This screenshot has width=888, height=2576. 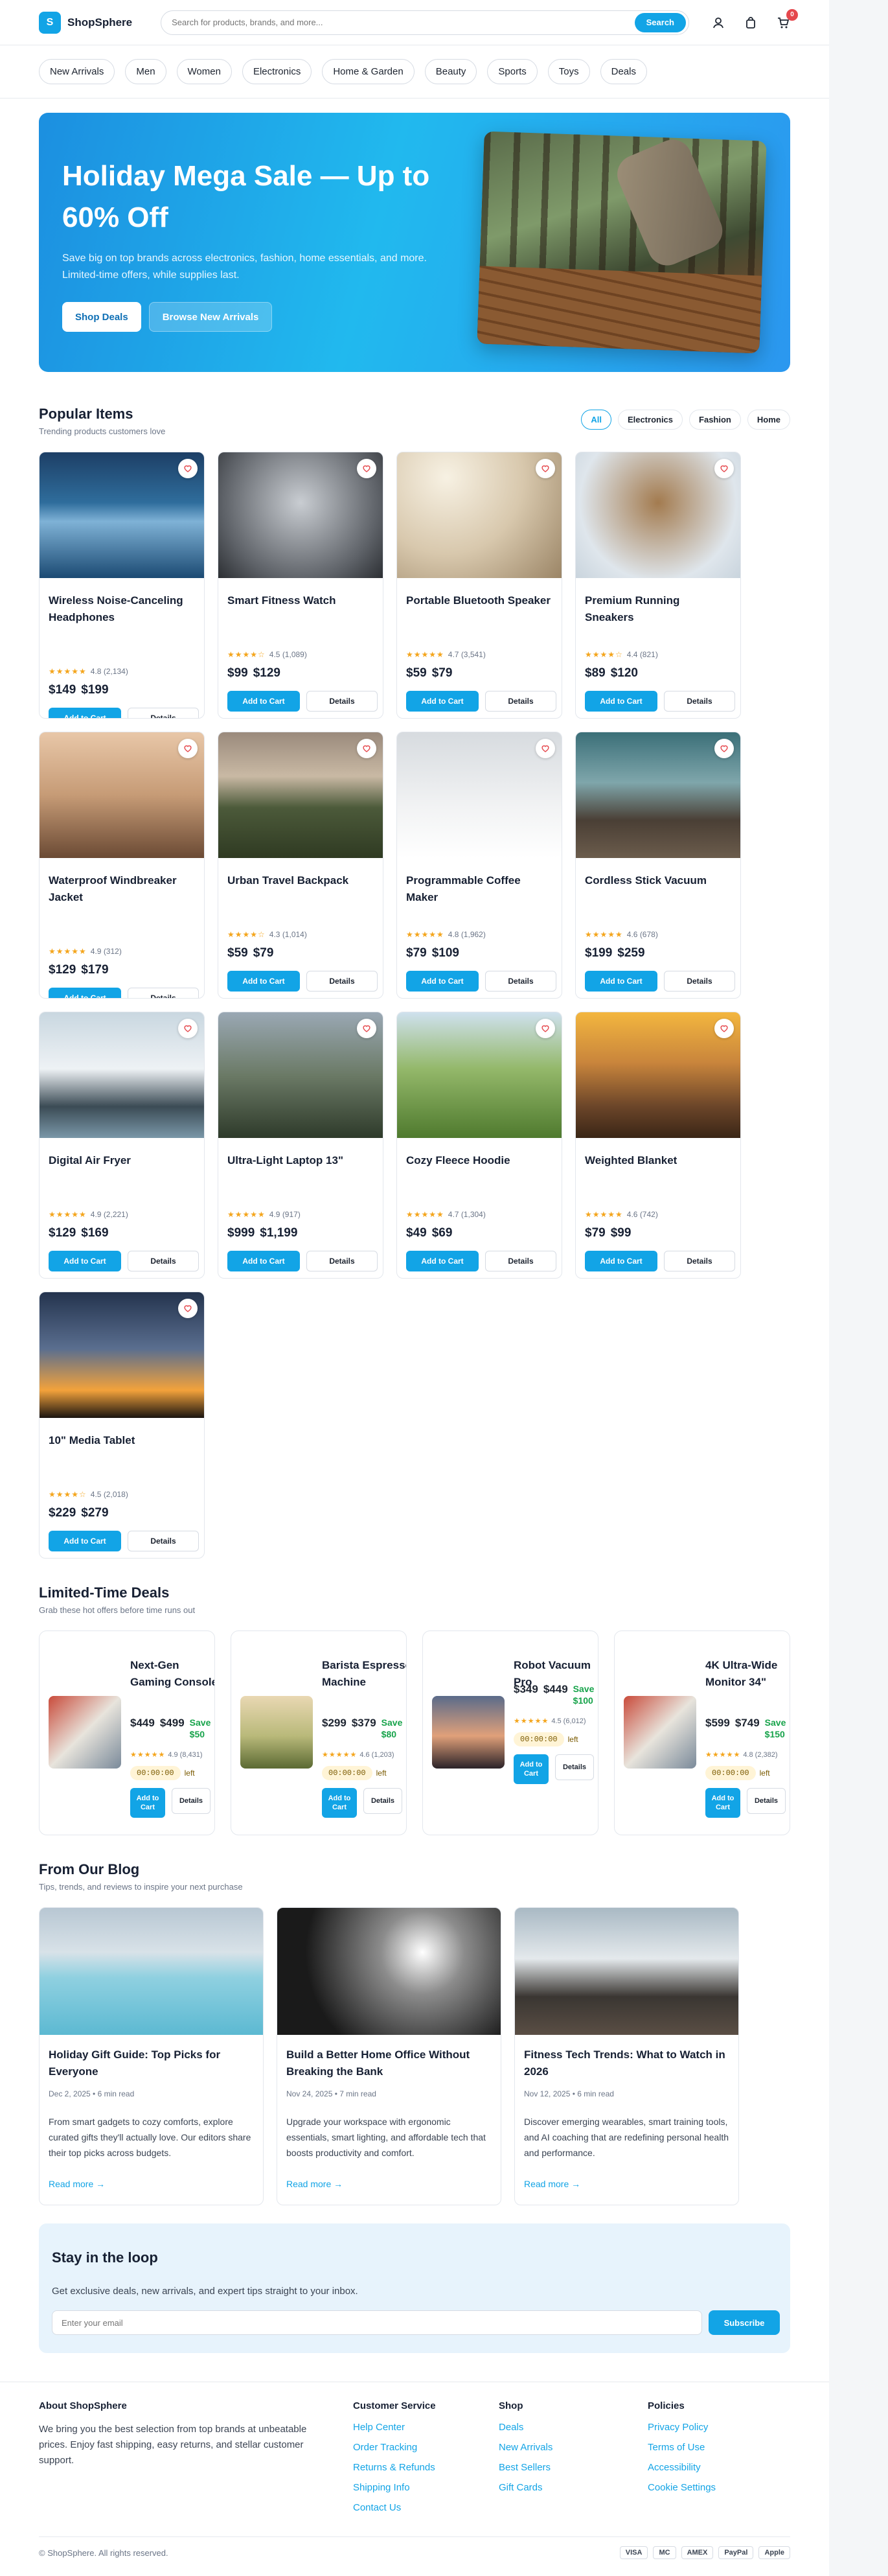 What do you see at coordinates (525, 2448) in the screenshot?
I see `footer-link: New Arrivals` at bounding box center [525, 2448].